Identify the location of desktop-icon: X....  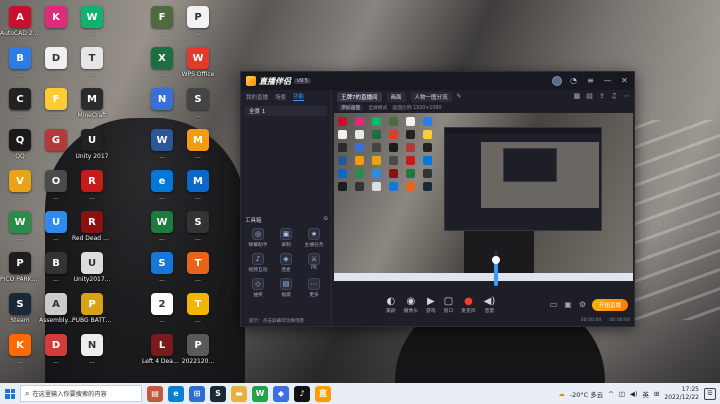
(162, 70).